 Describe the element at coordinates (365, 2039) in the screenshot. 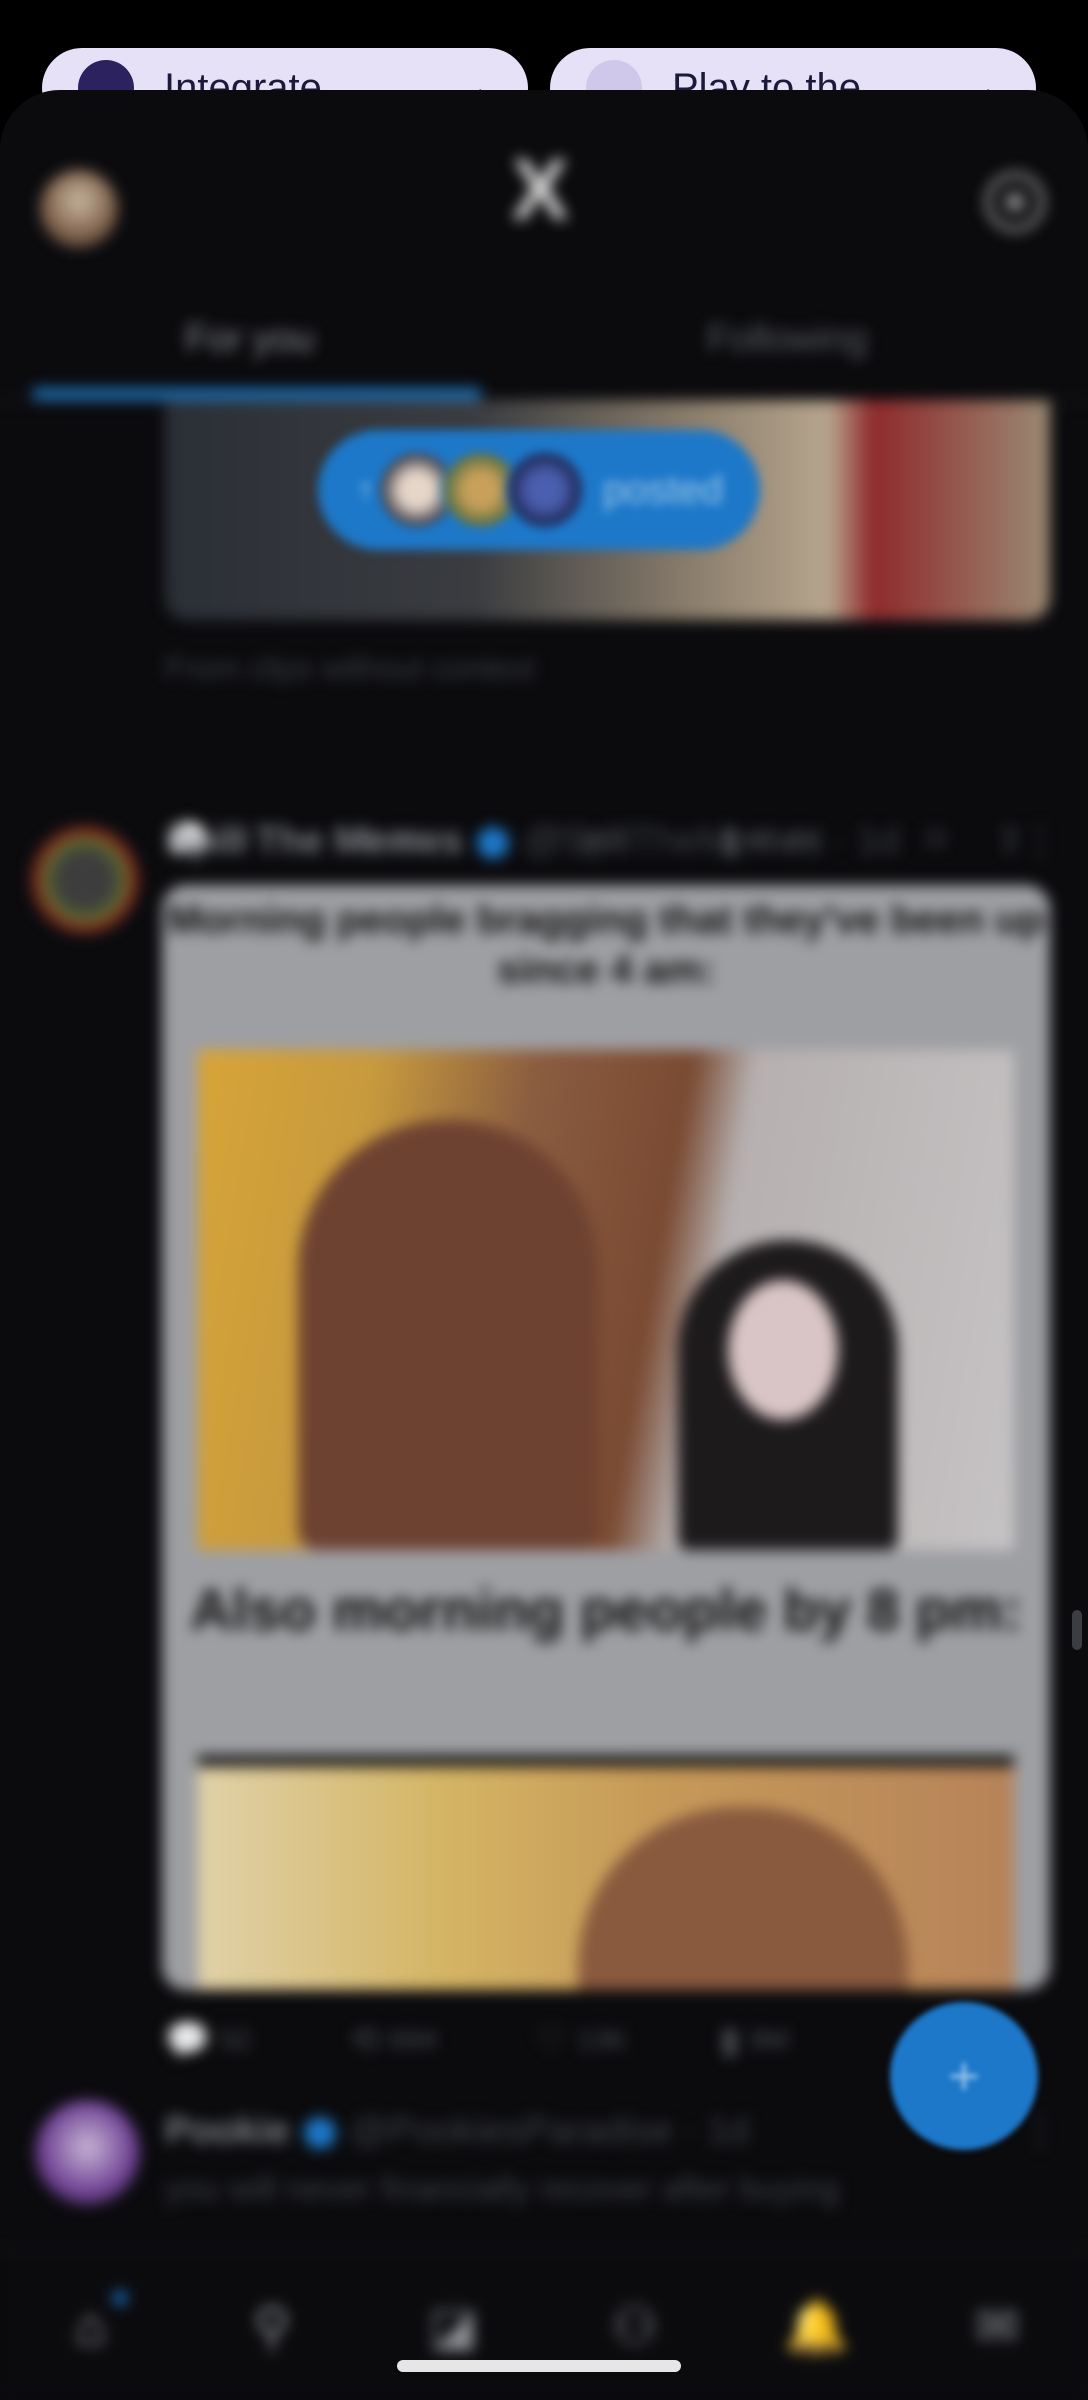

I see `repost-icon: ⟲` at that location.